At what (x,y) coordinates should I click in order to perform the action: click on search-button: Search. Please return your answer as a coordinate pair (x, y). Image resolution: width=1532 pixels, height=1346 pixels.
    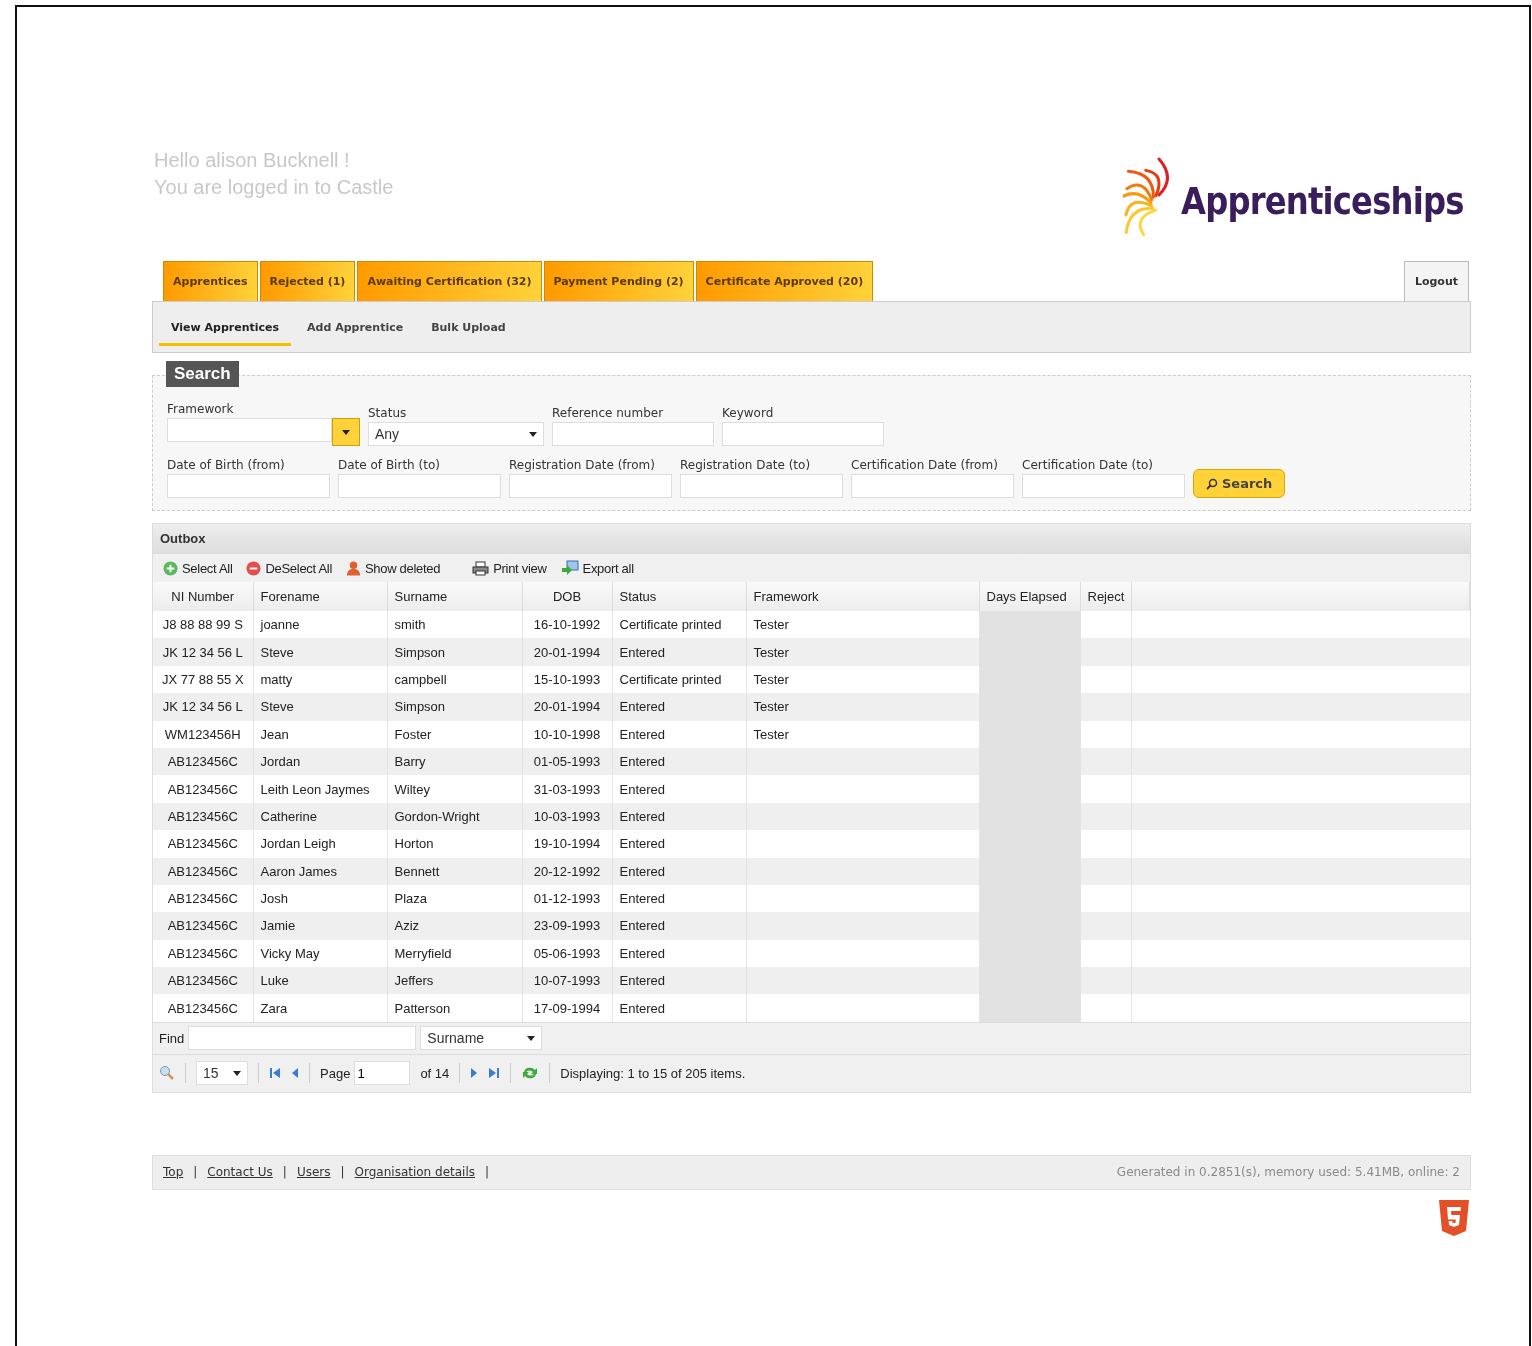
    Looking at the image, I should click on (1239, 483).